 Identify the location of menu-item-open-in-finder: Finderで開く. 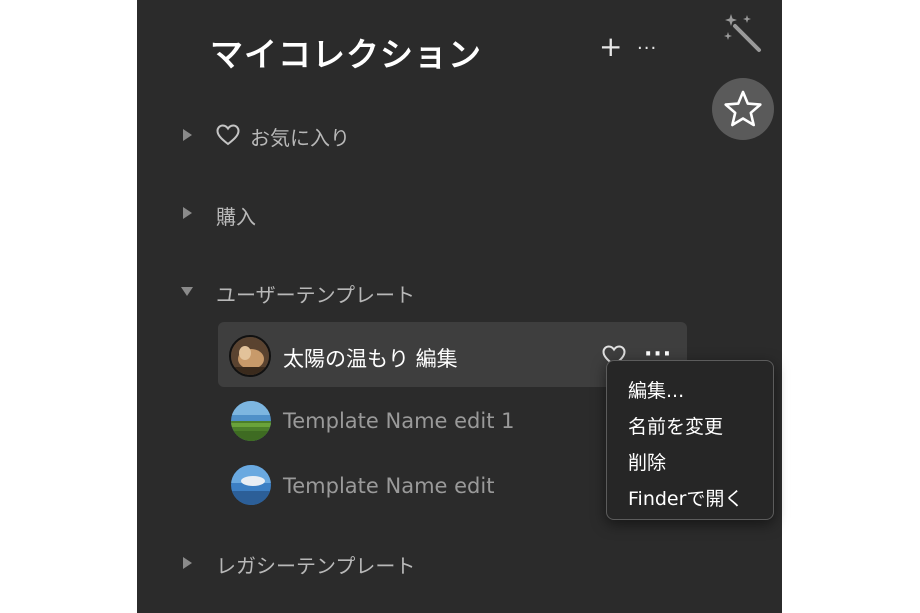
(685, 497).